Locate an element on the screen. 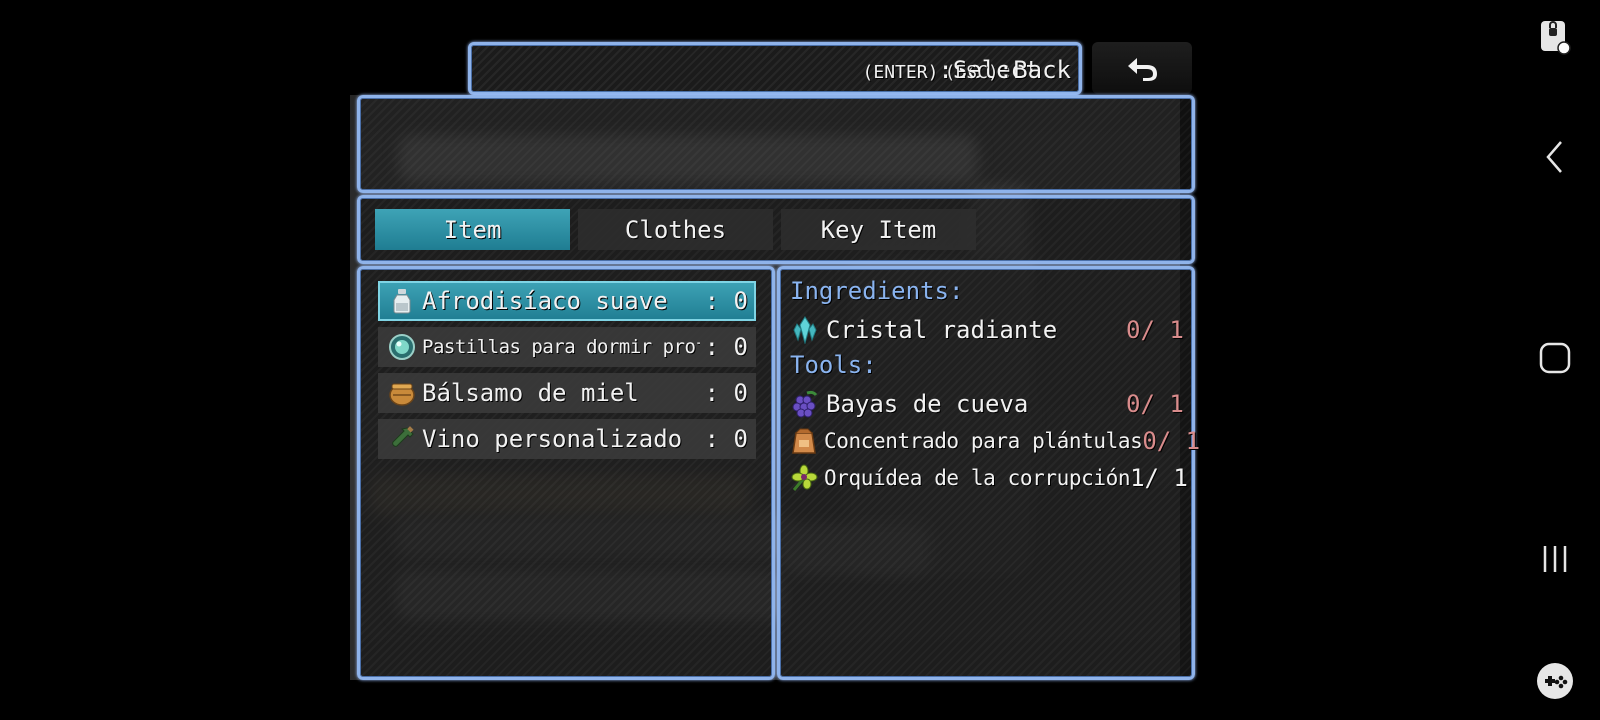 Image resolution: width=1600 pixels, height=720 pixels. crystal-icon is located at coordinates (805, 330).